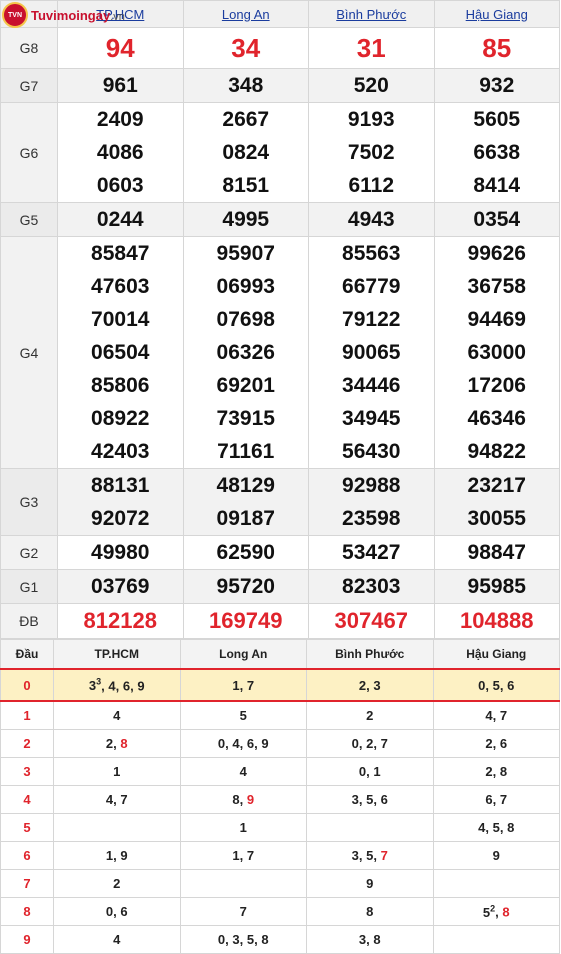 Image resolution: width=561 pixels, height=954 pixels. Describe the element at coordinates (120, 85) in the screenshot. I see `prize-number: 961` at that location.